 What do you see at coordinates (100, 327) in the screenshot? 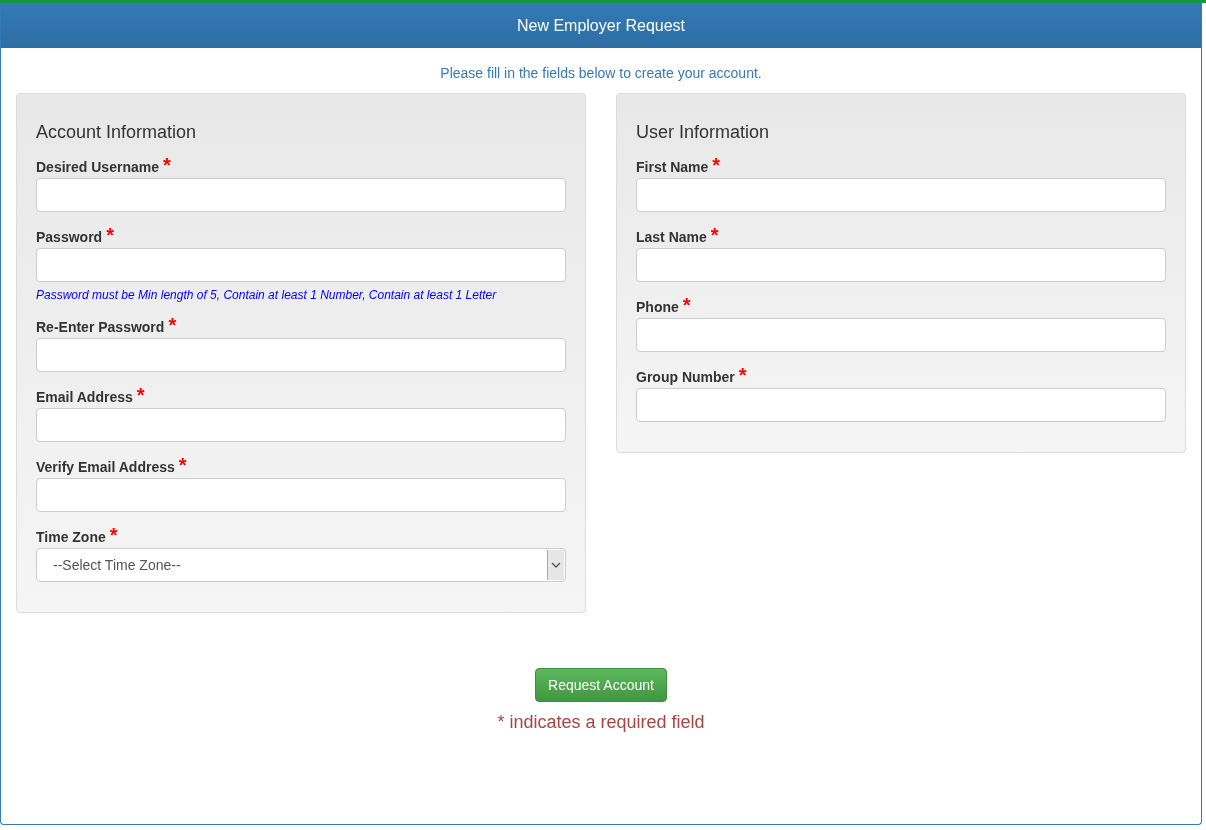
I see `field-label: Re-Enter Password` at bounding box center [100, 327].